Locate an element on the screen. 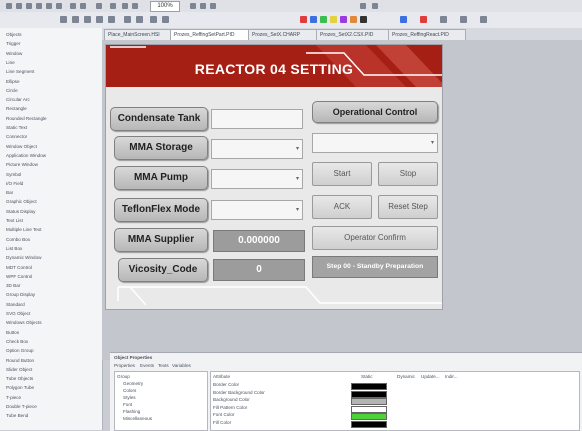  new-icon is located at coordinates (9, 6).